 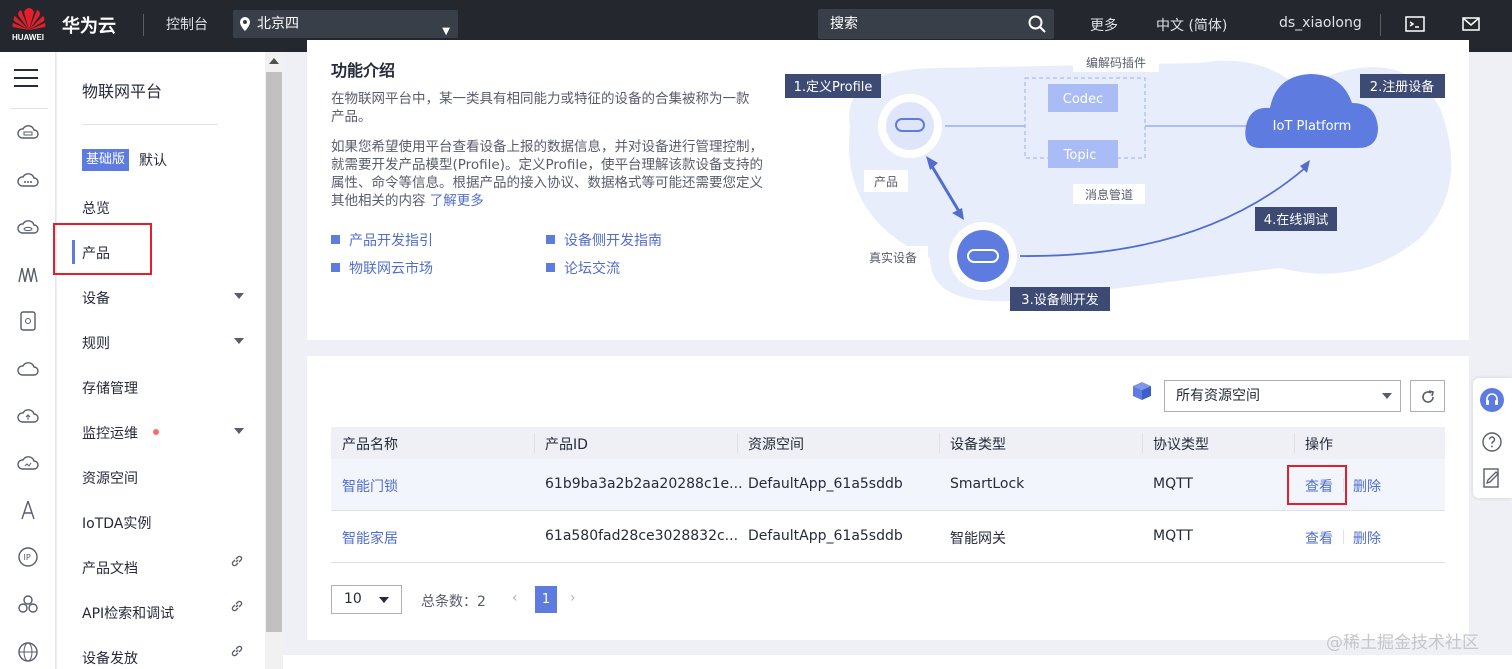 I want to click on resource-space: DefaultApp_61a5sddb, so click(x=825, y=484).